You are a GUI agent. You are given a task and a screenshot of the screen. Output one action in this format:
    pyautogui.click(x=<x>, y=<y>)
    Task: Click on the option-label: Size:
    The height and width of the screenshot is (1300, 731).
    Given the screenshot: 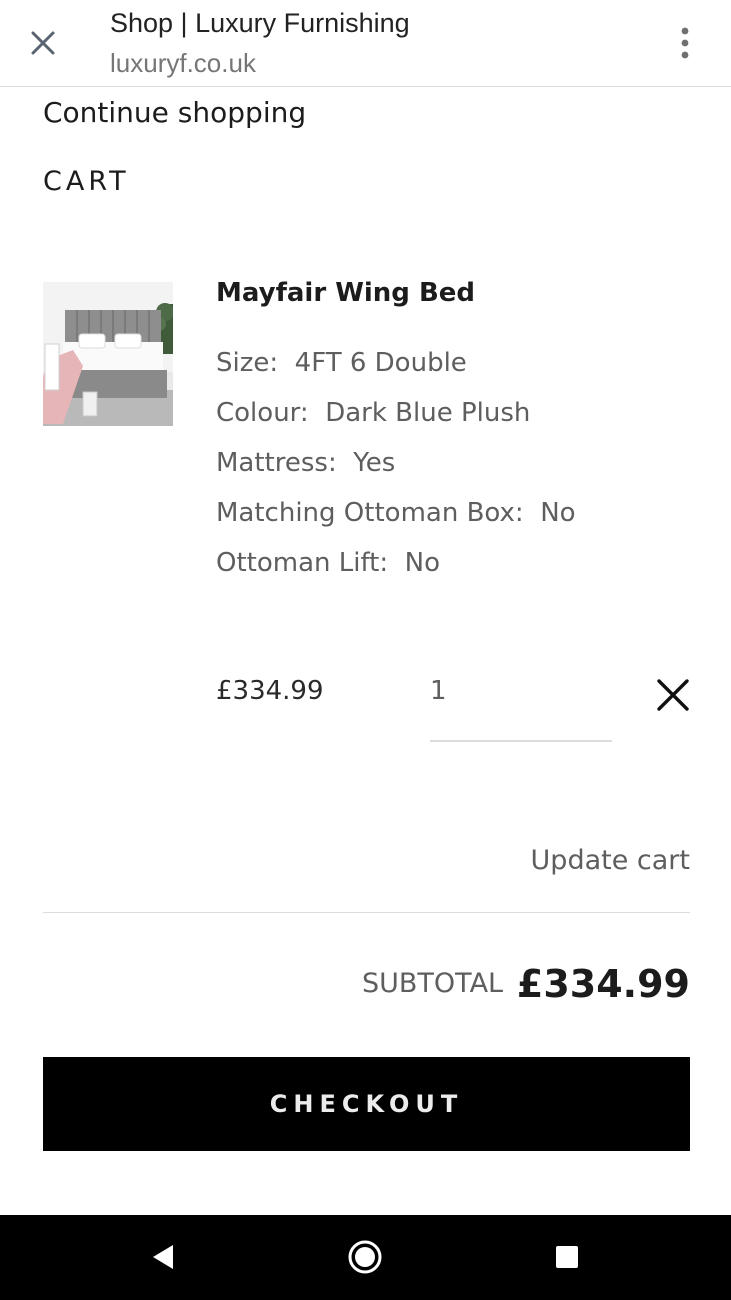 What is the action you would take?
    pyautogui.click(x=247, y=363)
    